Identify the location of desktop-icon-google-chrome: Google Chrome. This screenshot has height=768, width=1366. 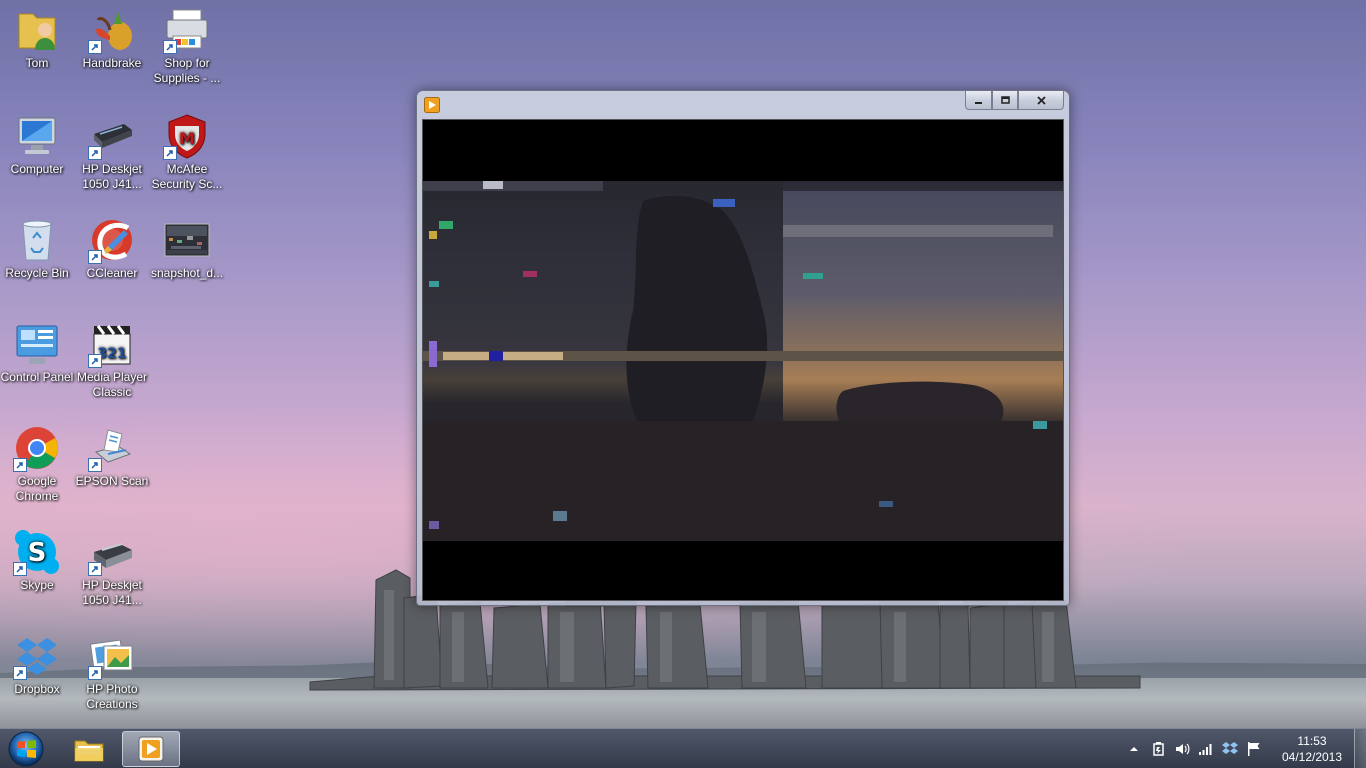
(37, 464).